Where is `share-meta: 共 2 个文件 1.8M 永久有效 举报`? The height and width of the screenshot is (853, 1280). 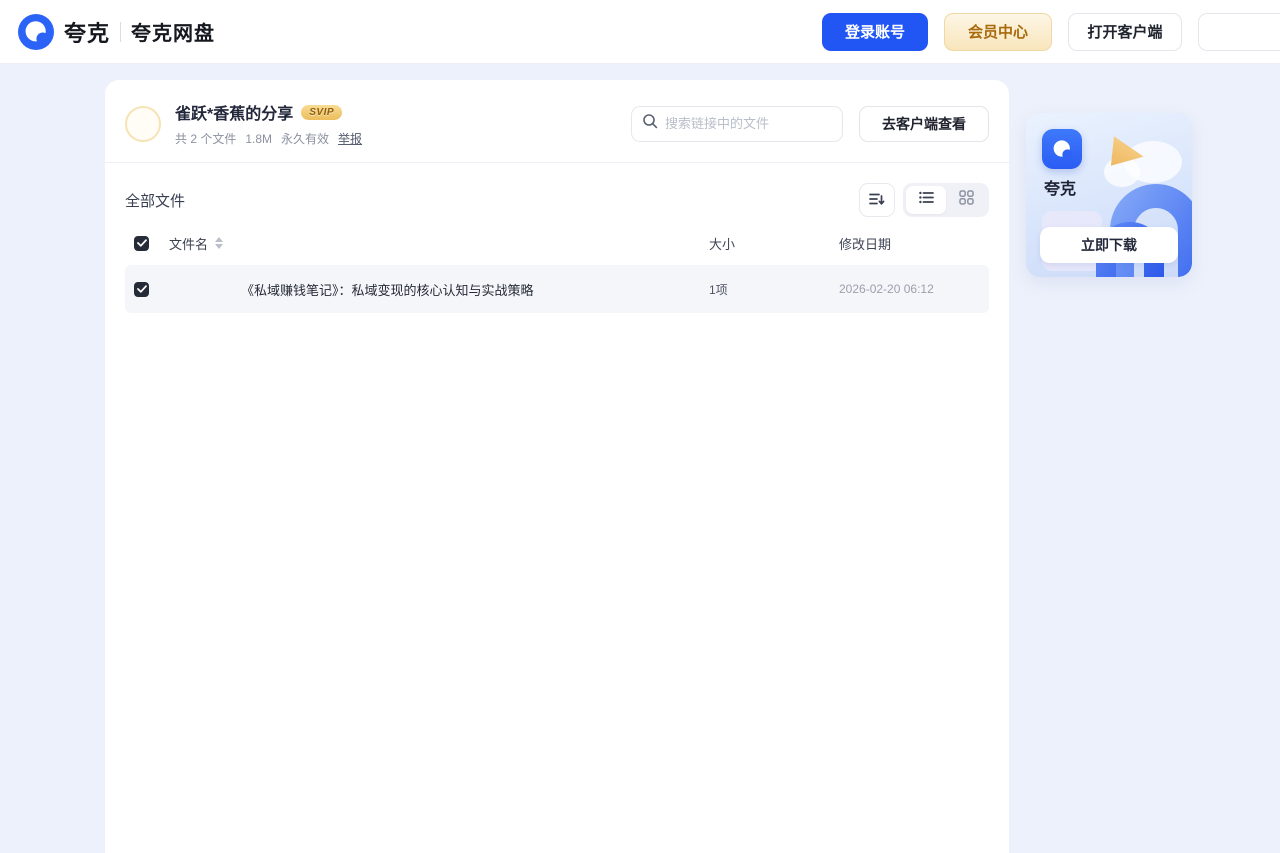 share-meta: 共 2 个文件 1.8M 永久有效 举报 is located at coordinates (268, 138).